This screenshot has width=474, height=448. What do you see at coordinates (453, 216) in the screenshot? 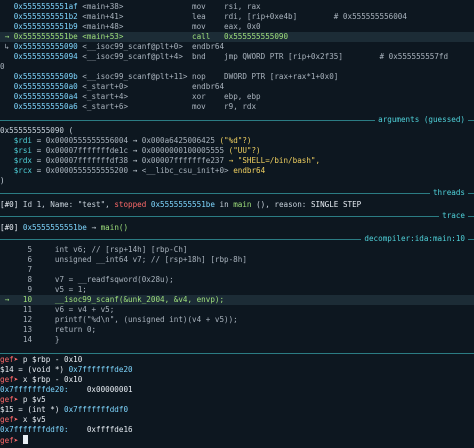
I see `section-title-trace: trace` at bounding box center [453, 216].